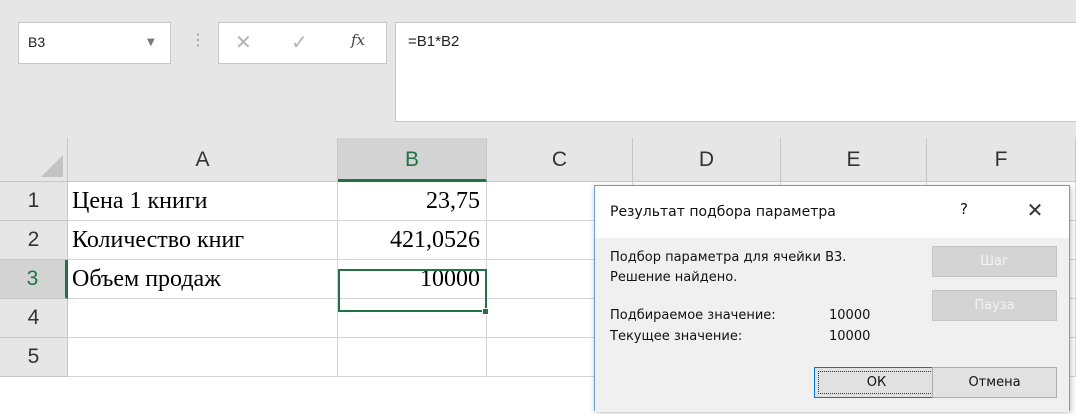 The image size is (1076, 414). I want to click on column-header-a: A, so click(203, 160).